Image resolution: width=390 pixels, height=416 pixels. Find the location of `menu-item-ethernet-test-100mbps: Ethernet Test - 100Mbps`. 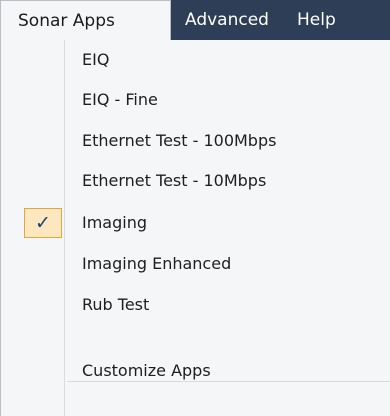

menu-item-ethernet-test-100mbps: Ethernet Test - 100Mbps is located at coordinates (195, 141).